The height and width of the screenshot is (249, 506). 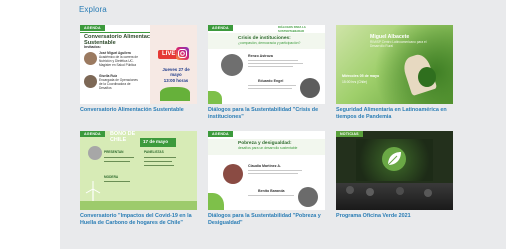 I want to click on presentan-label: PRESENTAN, so click(x=114, y=152).